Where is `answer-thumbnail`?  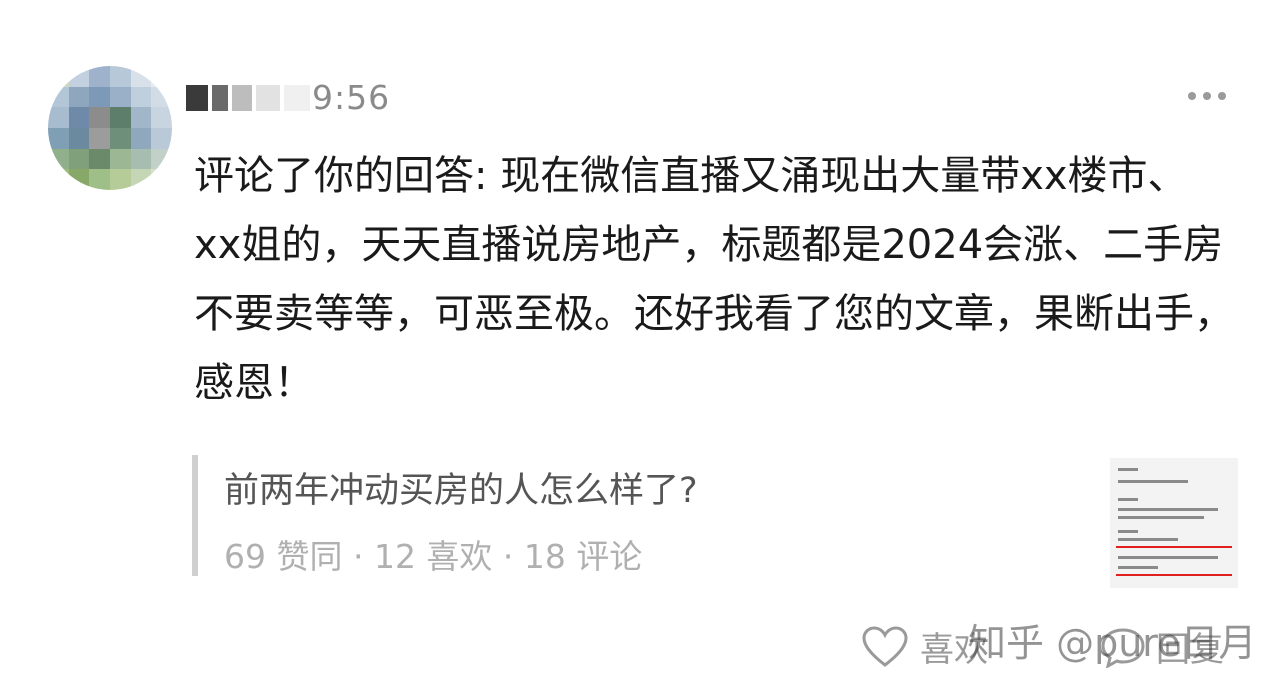 answer-thumbnail is located at coordinates (1174, 523).